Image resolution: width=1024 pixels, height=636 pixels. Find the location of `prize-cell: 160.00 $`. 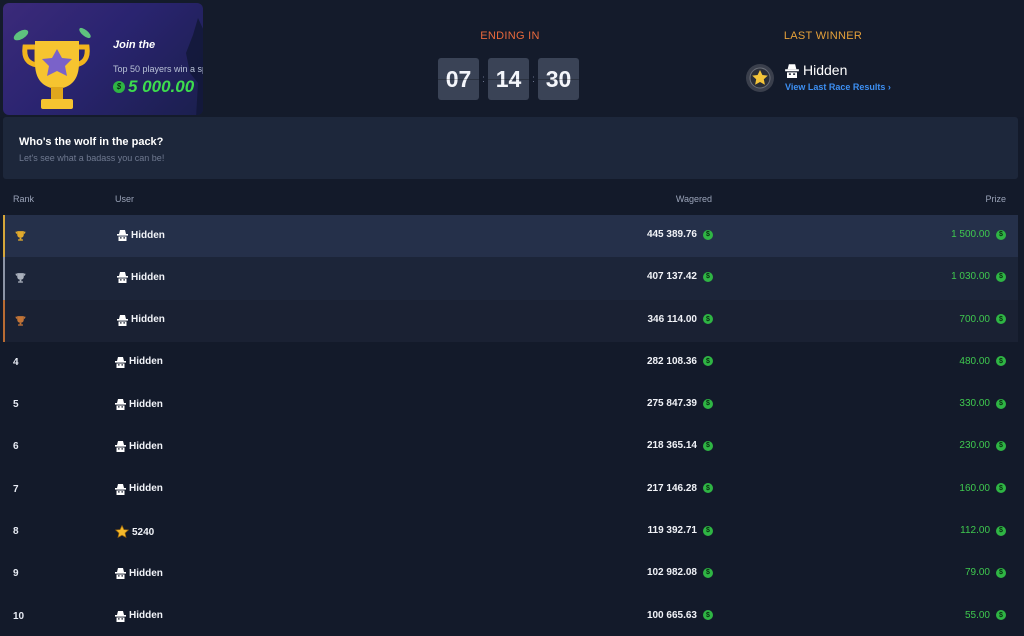

prize-cell: 160.00 $ is located at coordinates (982, 488).